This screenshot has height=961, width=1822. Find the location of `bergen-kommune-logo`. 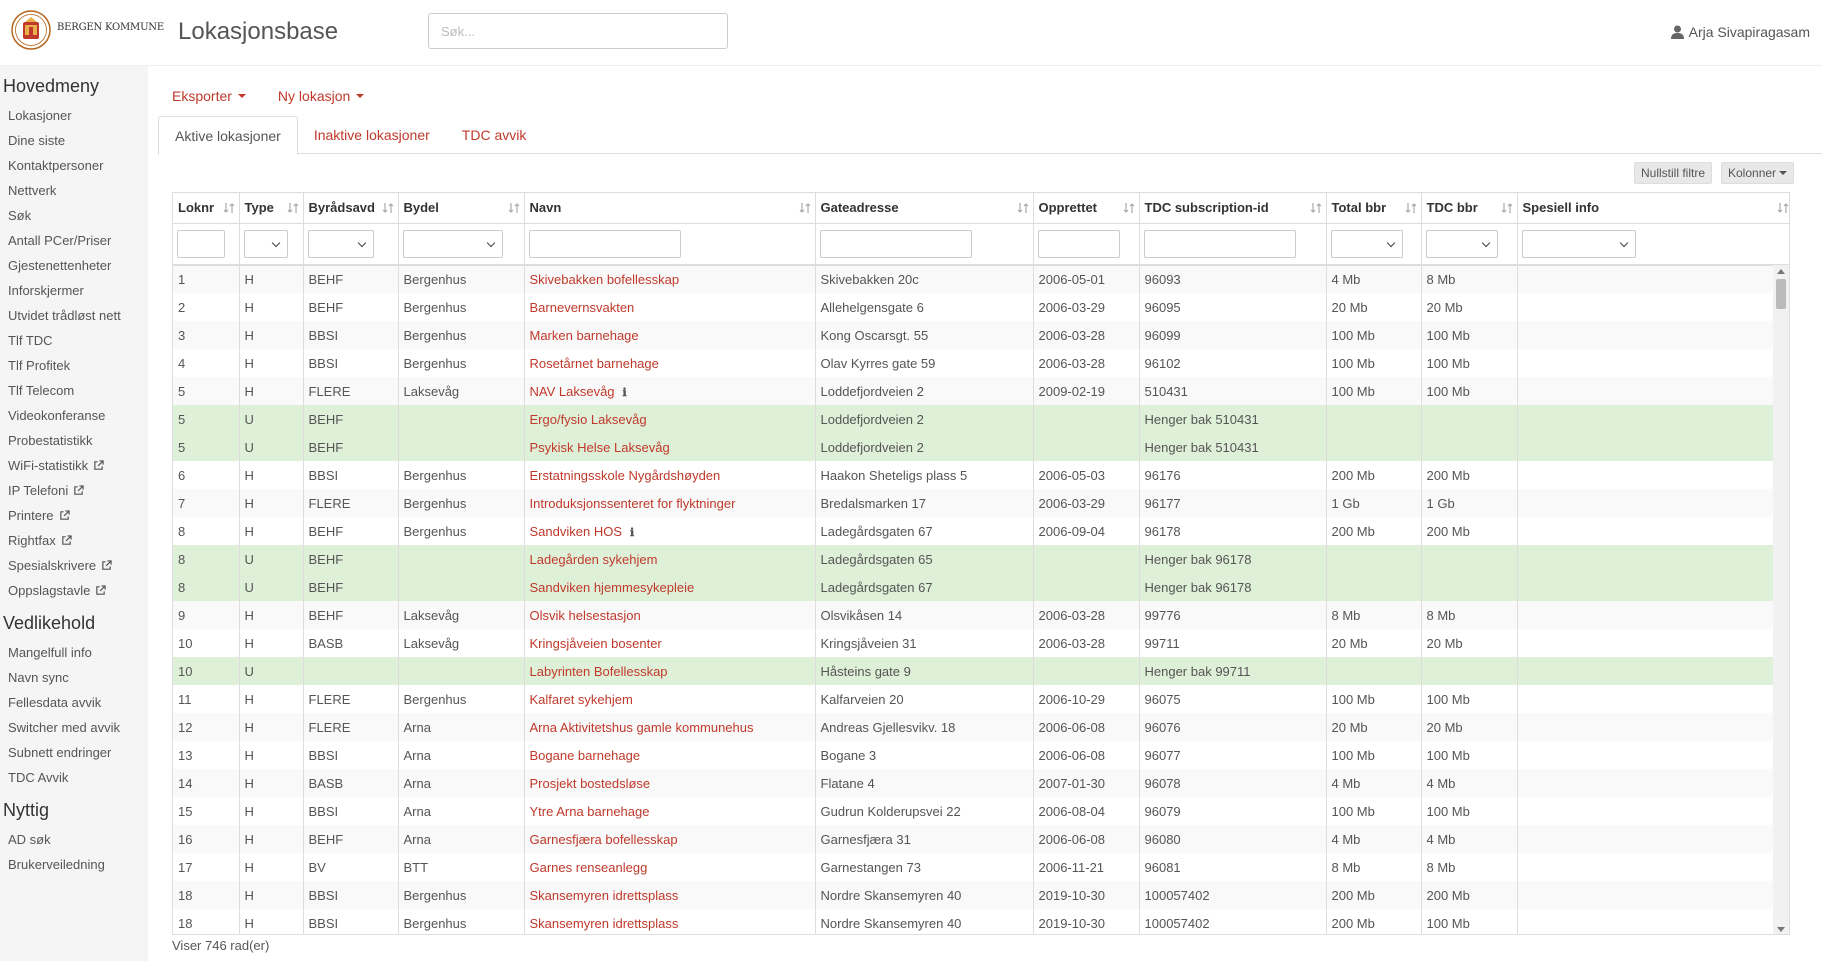

bergen-kommune-logo is located at coordinates (31, 30).